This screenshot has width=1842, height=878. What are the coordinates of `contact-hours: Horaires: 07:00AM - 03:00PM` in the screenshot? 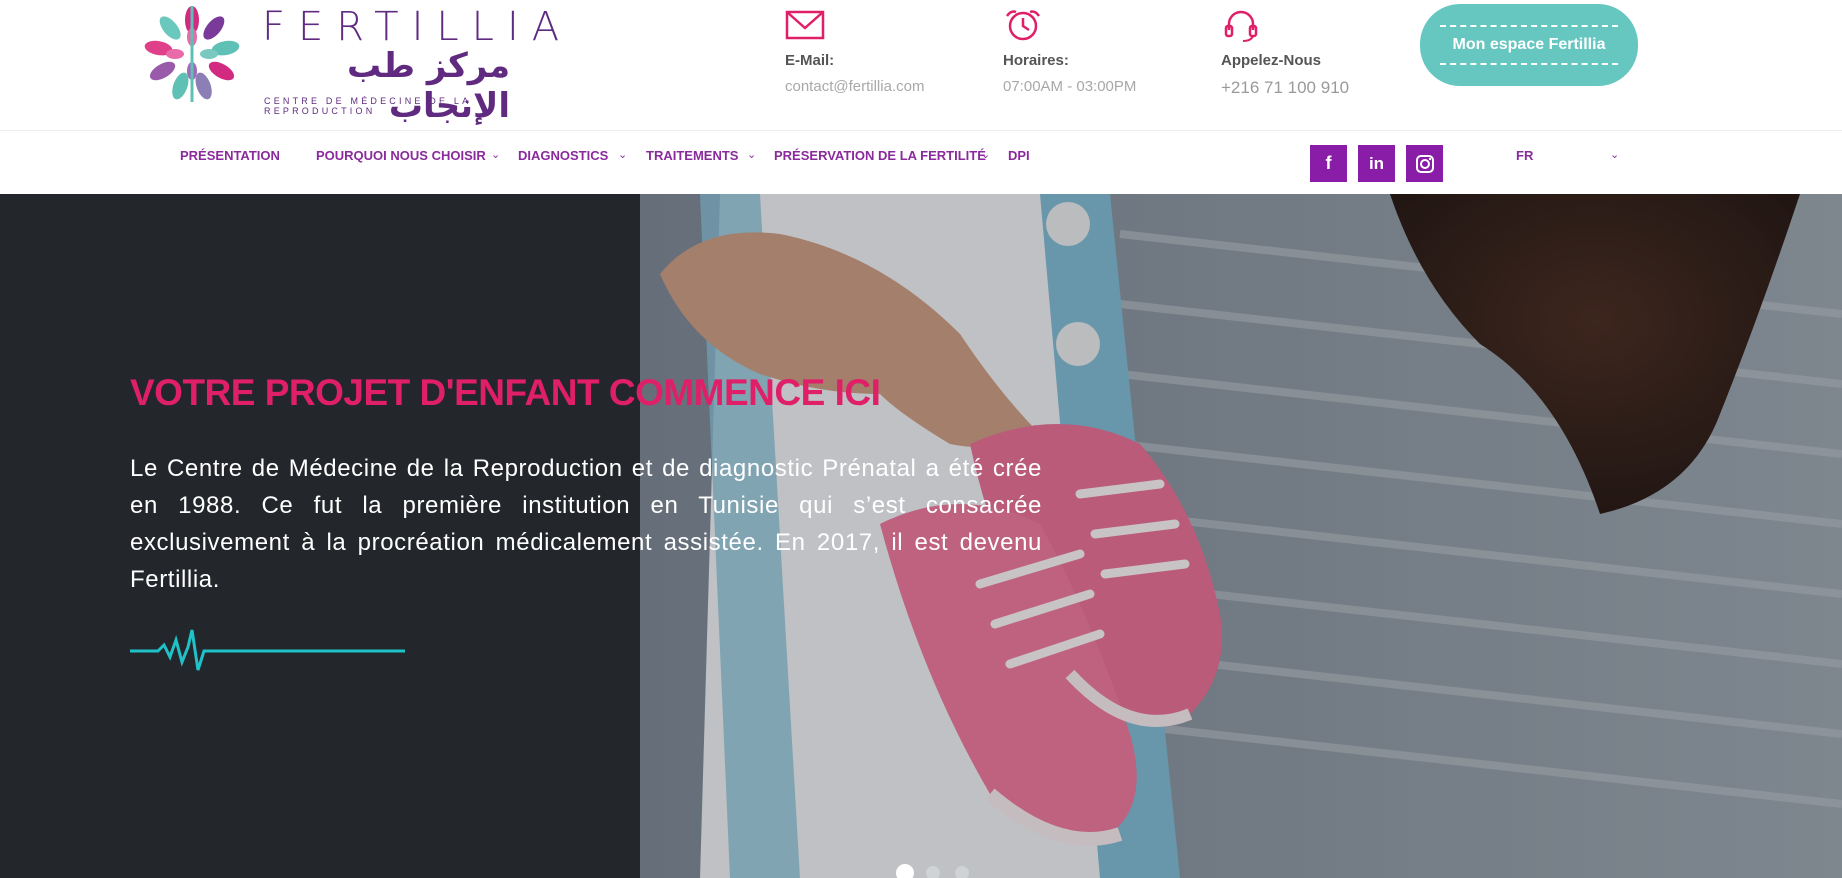 It's located at (1093, 51).